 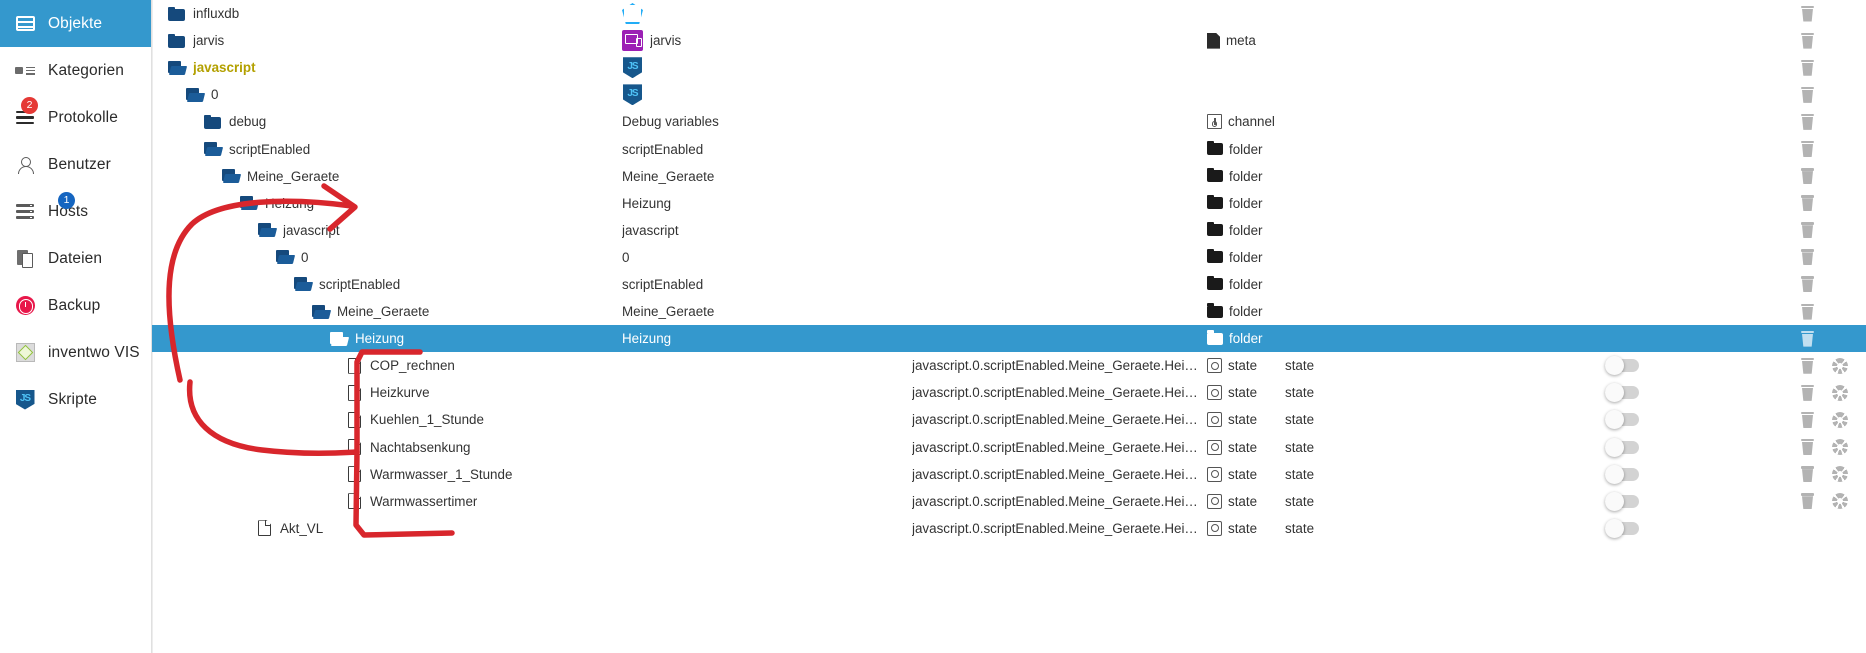 I want to click on row-name-cell: Meine_Geraete, so click(x=387, y=176).